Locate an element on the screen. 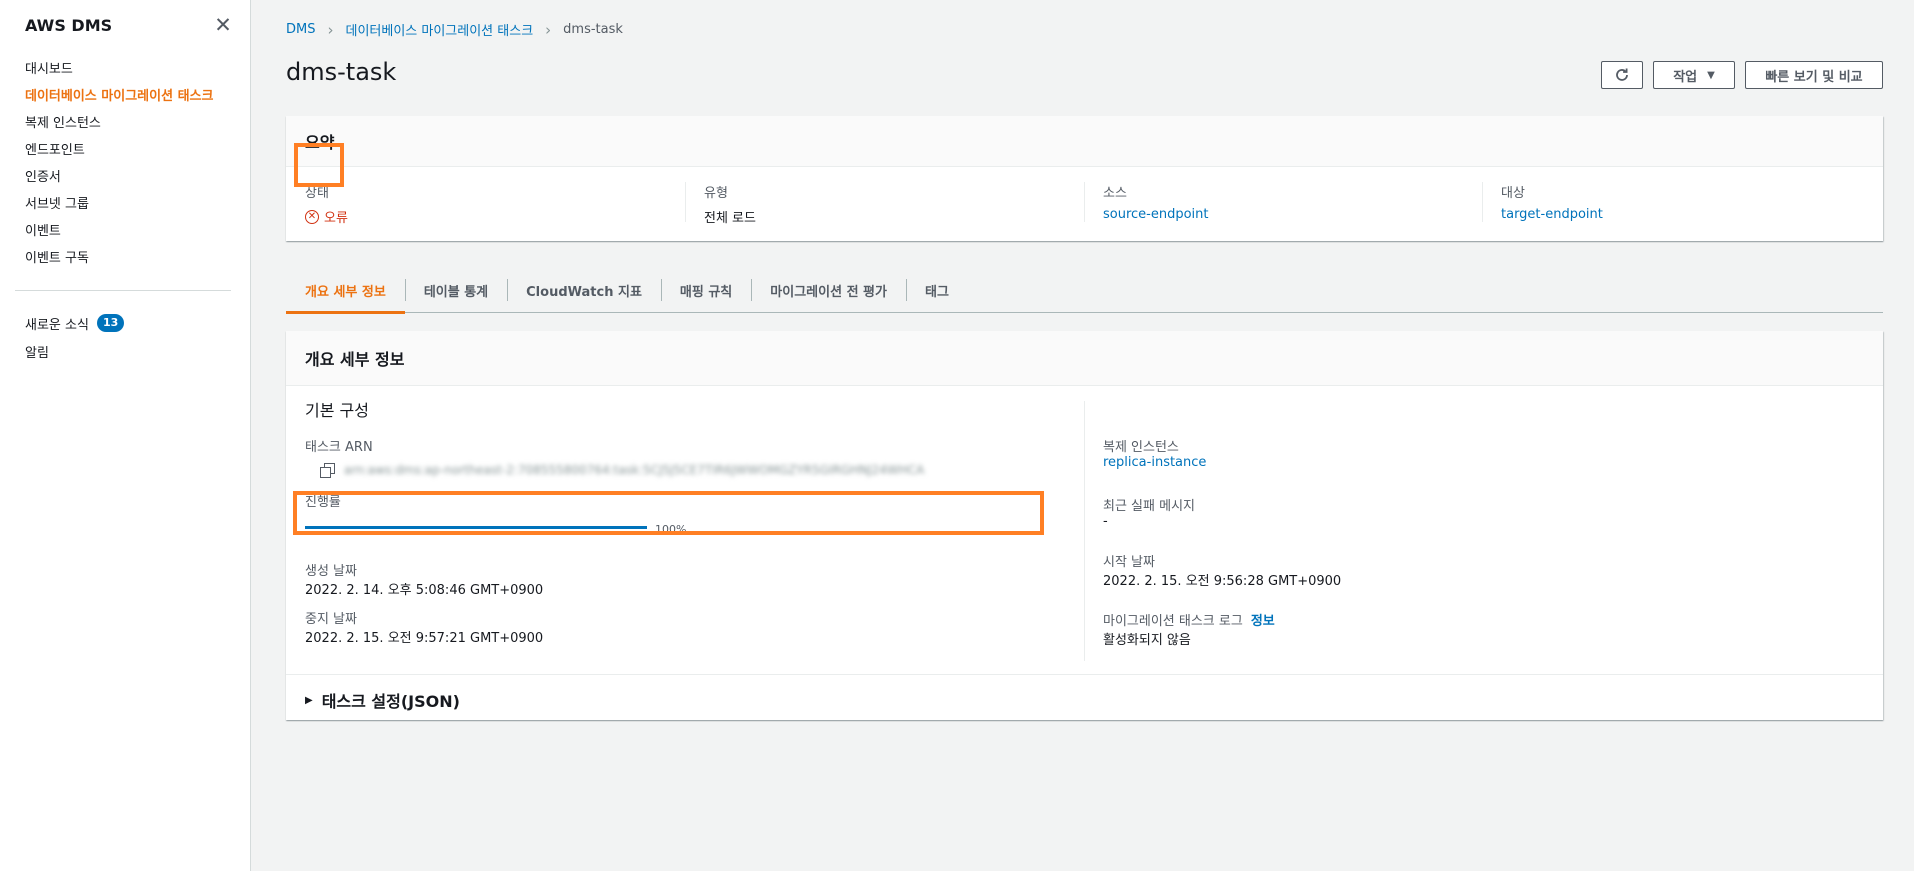  task-settings-expander: ▶ 태스크 설정(JSON) is located at coordinates (382, 700).